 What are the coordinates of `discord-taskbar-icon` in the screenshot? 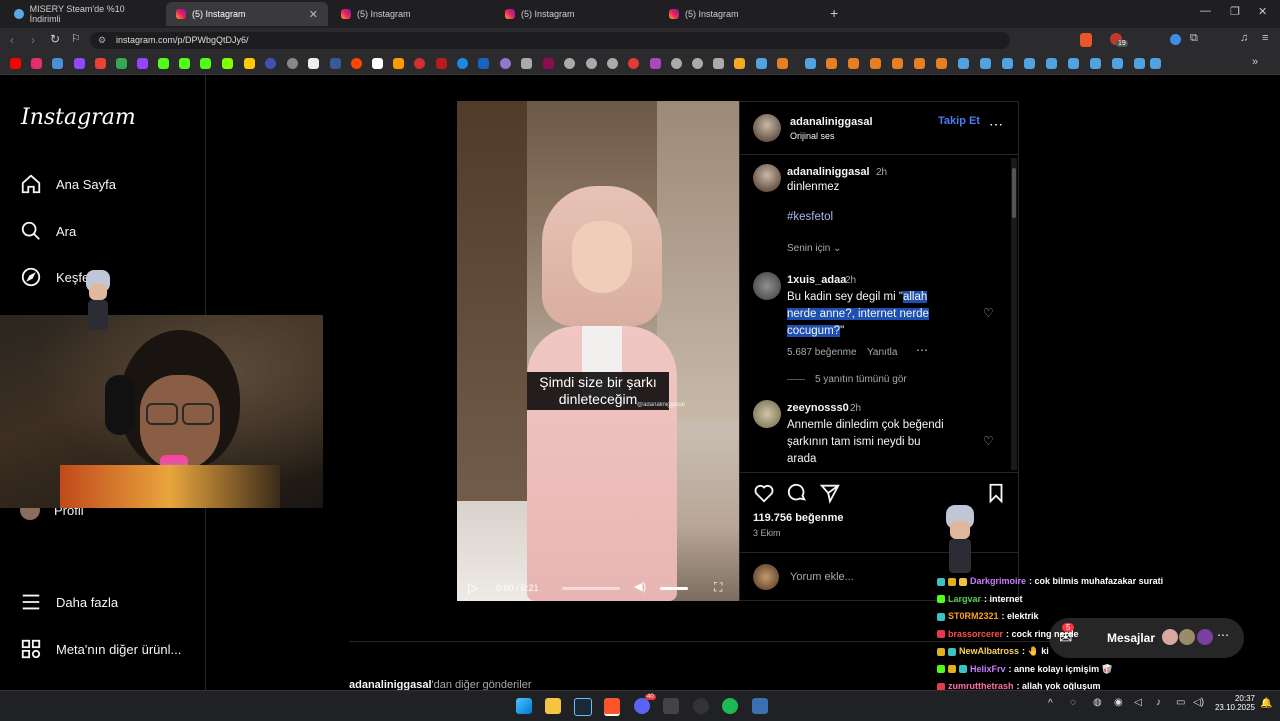 It's located at (642, 706).